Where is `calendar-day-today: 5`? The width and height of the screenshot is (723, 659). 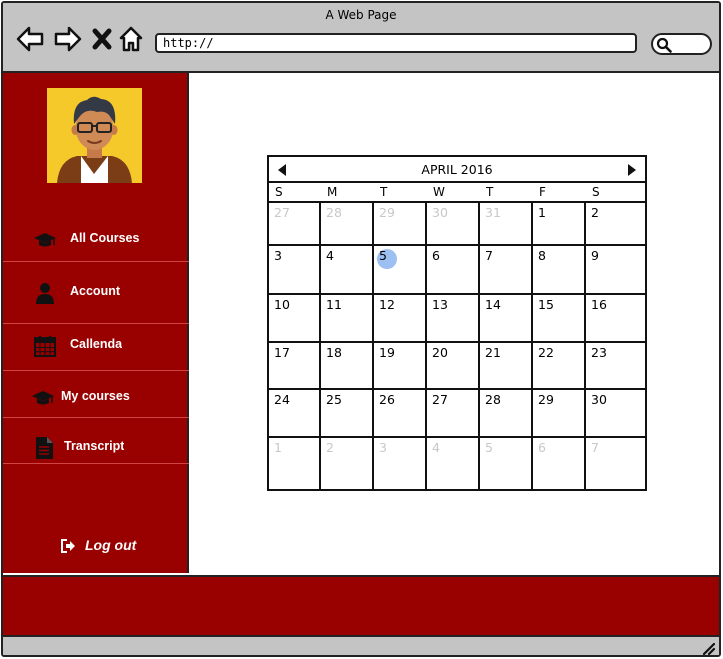 calendar-day-today: 5 is located at coordinates (400, 270).